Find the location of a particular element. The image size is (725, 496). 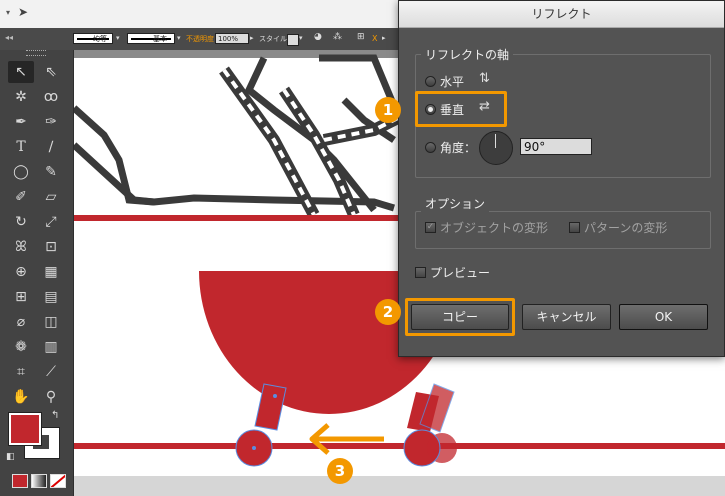

dialog-title: リフレクト is located at coordinates (561, 14).